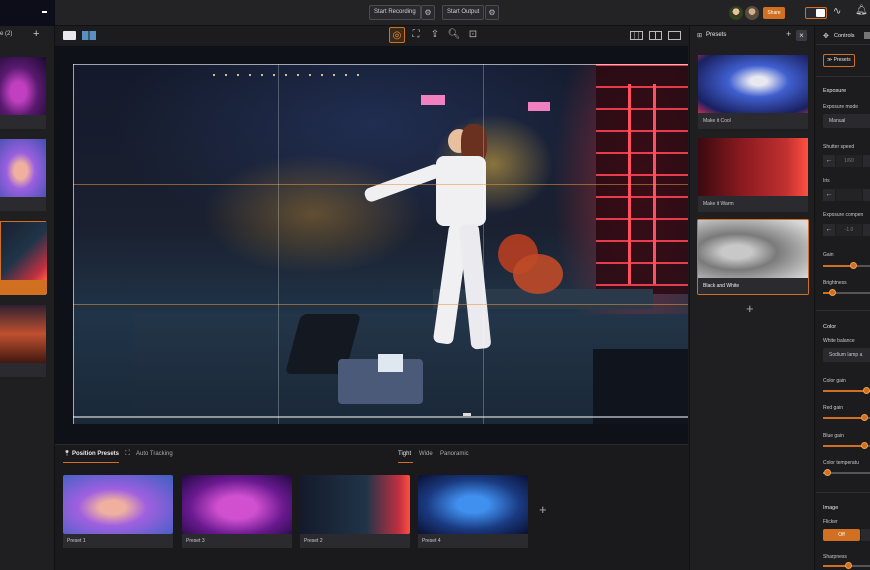 Image resolution: width=870 pixels, height=570 pixels. What do you see at coordinates (867, 35) in the screenshot?
I see `panel-tab` at bounding box center [867, 35].